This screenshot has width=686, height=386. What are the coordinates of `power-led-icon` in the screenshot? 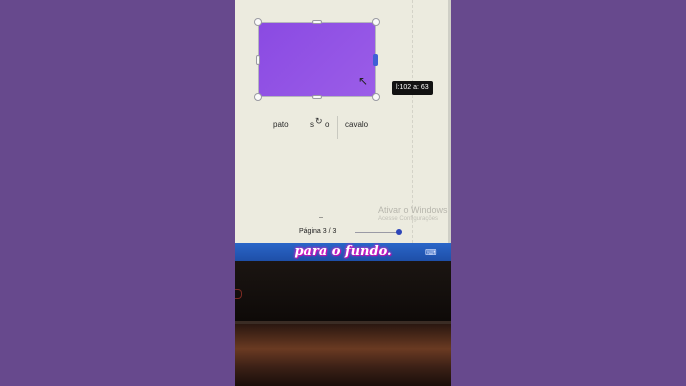 It's located at (238, 294).